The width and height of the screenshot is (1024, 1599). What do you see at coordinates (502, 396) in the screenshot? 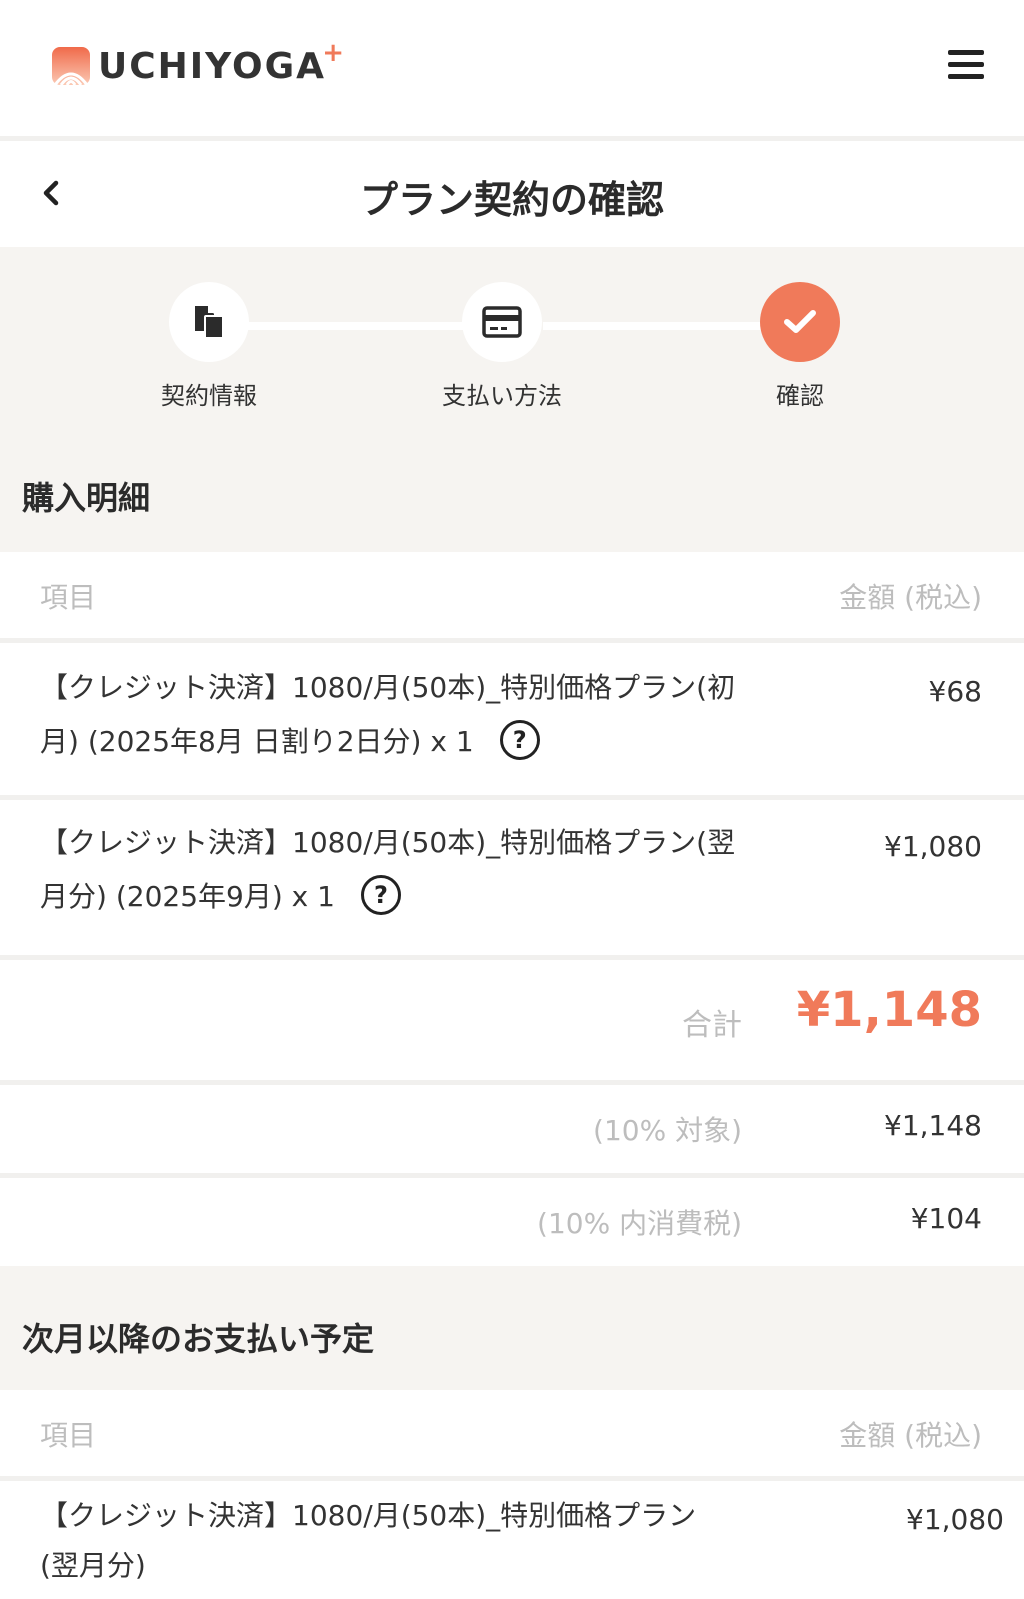
I see `step-label: 支払い方法` at bounding box center [502, 396].